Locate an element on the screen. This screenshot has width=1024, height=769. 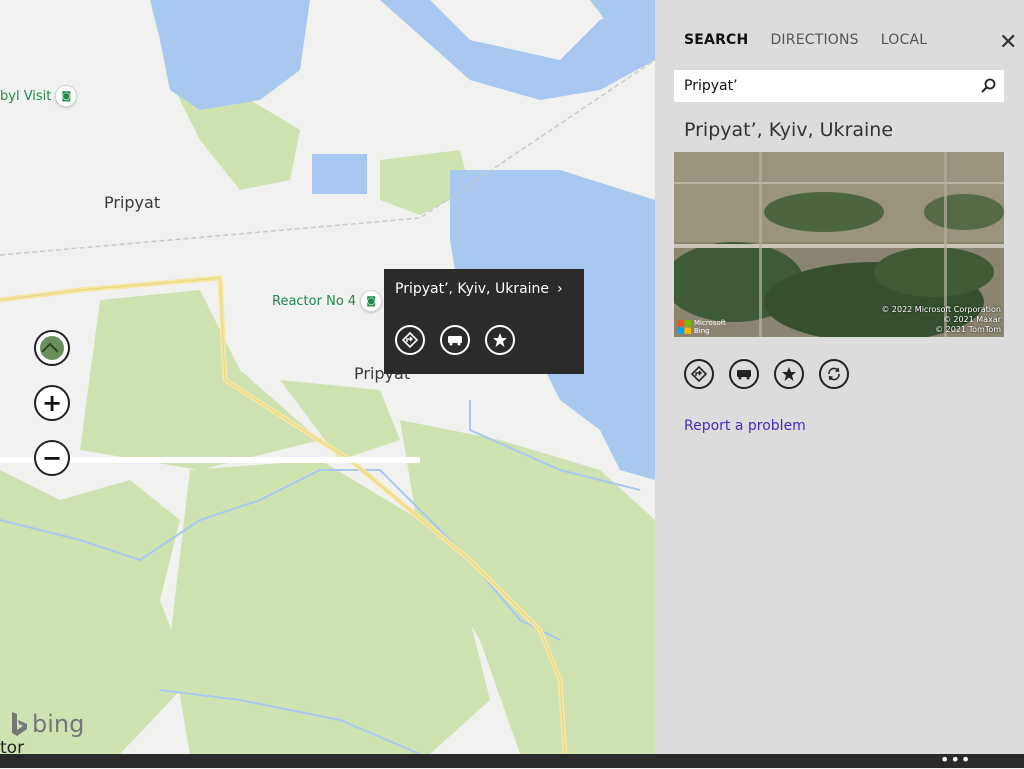
bing-icon is located at coordinates (19, 724).